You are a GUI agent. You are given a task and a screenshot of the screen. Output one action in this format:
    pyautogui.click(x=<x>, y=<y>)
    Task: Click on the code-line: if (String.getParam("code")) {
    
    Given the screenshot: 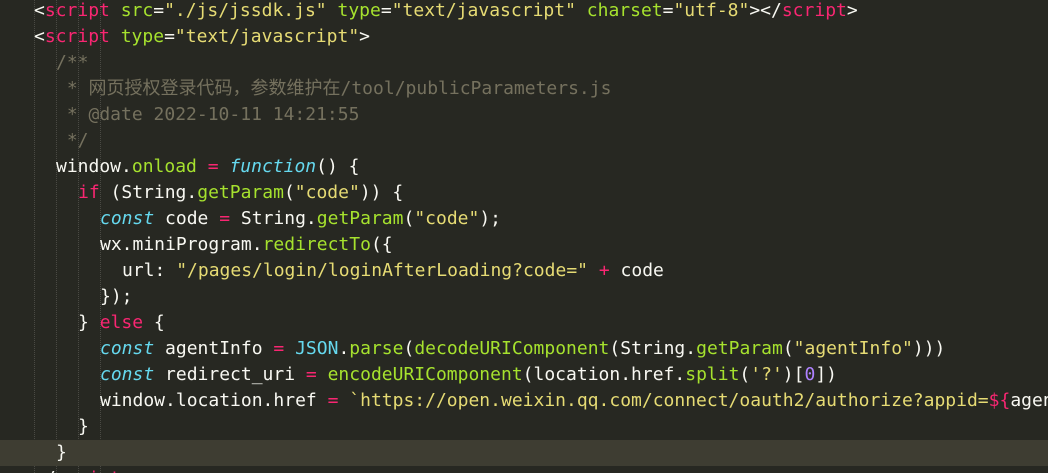 What is the action you would take?
    pyautogui.click(x=524, y=193)
    